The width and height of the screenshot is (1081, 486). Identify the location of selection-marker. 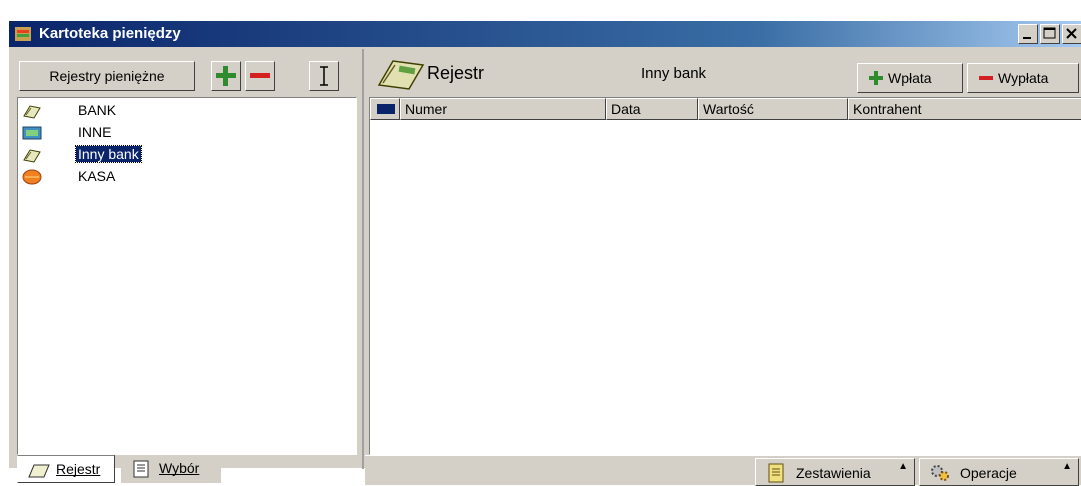
(386, 109).